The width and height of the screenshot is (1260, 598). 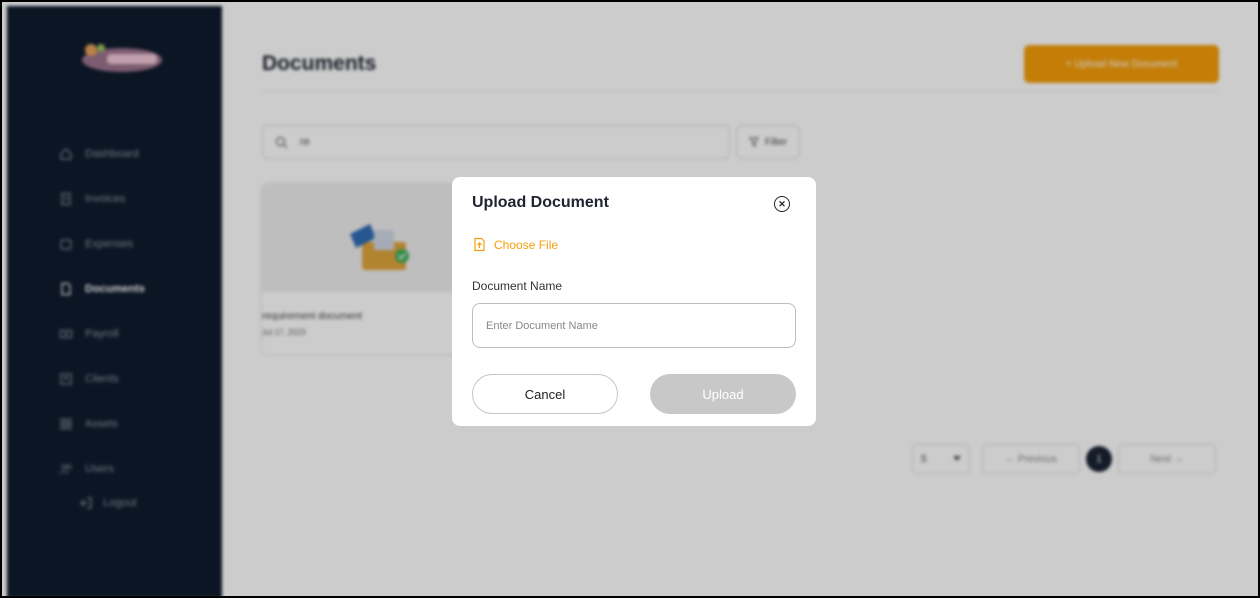 What do you see at coordinates (479, 244) in the screenshot?
I see `file-upload-icon` at bounding box center [479, 244].